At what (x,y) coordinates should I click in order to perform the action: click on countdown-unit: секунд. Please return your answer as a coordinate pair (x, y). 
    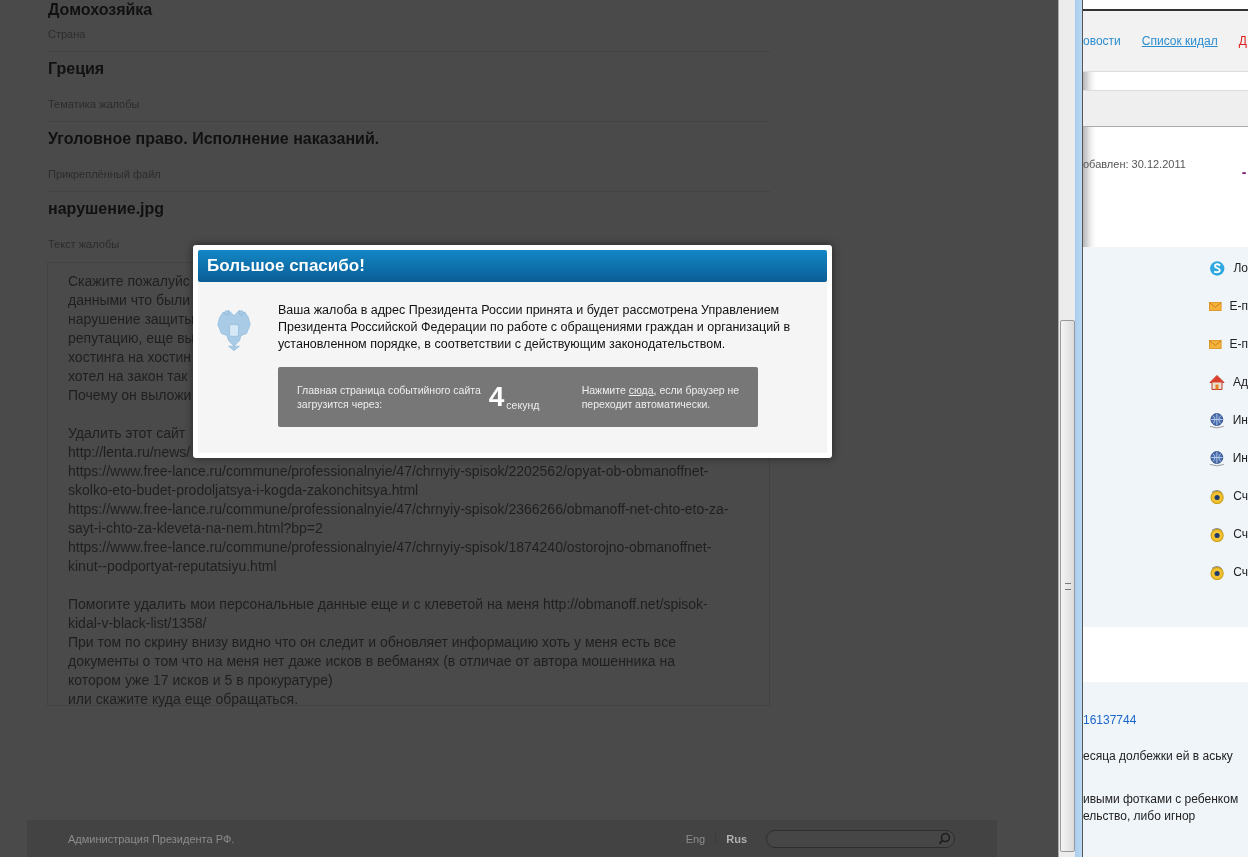
    Looking at the image, I should click on (523, 405).